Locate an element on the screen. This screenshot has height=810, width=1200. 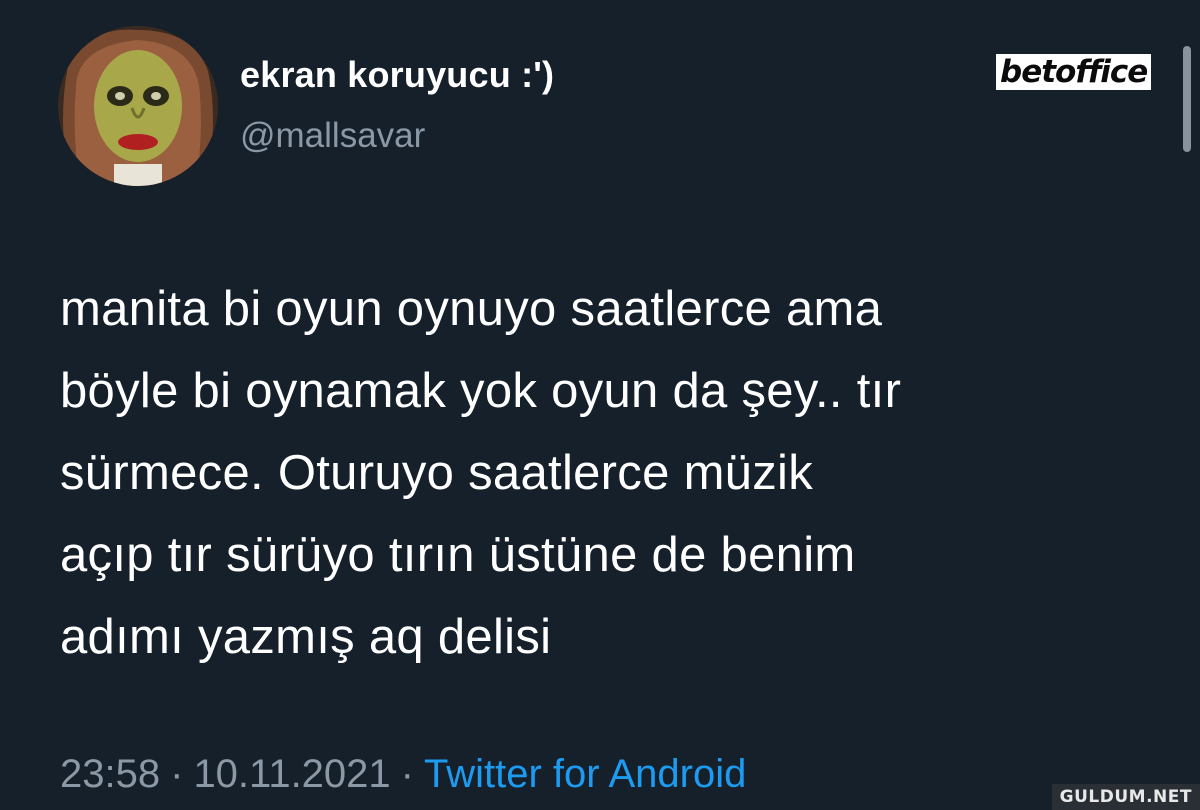
tweet-date: 10.11.2021 is located at coordinates (291, 774).